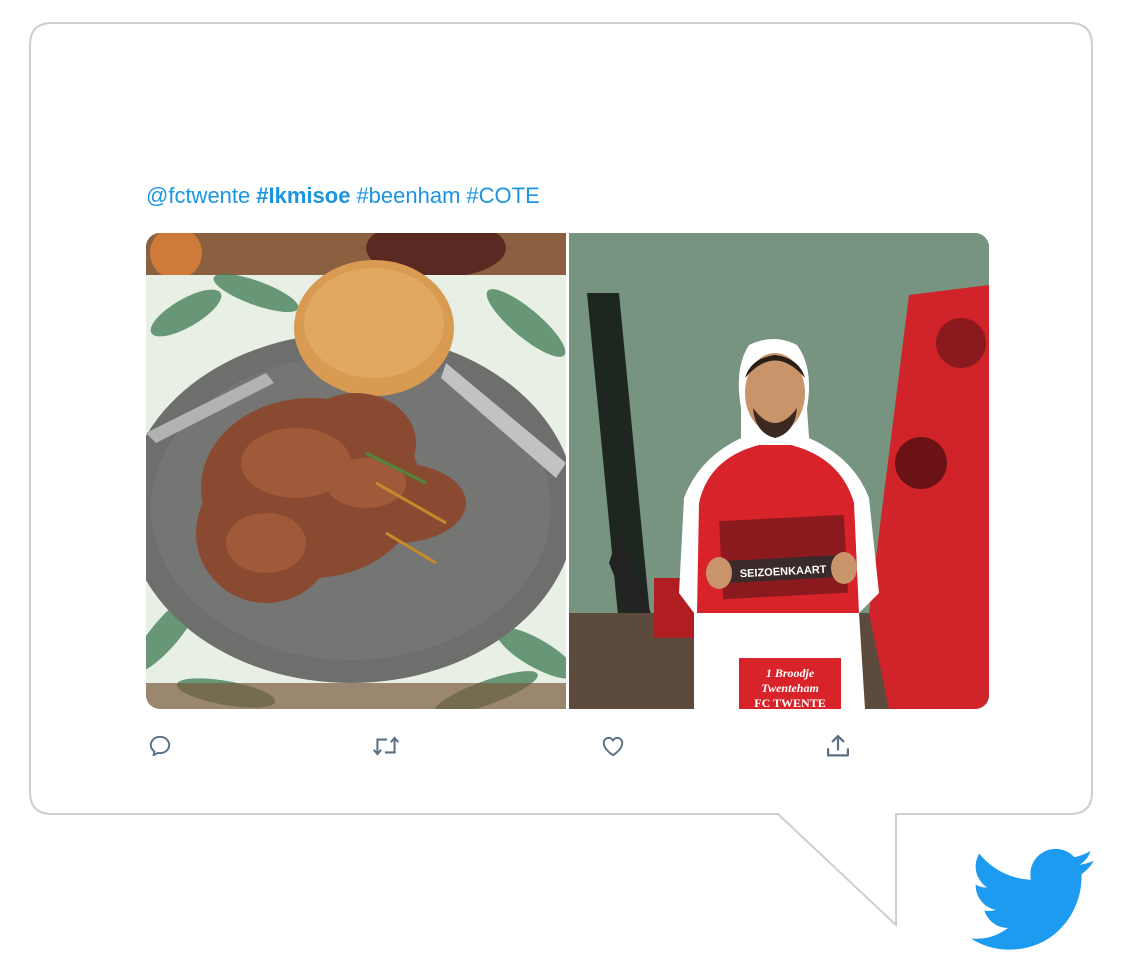  Describe the element at coordinates (790, 688) in the screenshot. I see `sign-line2: Twenteham` at that location.